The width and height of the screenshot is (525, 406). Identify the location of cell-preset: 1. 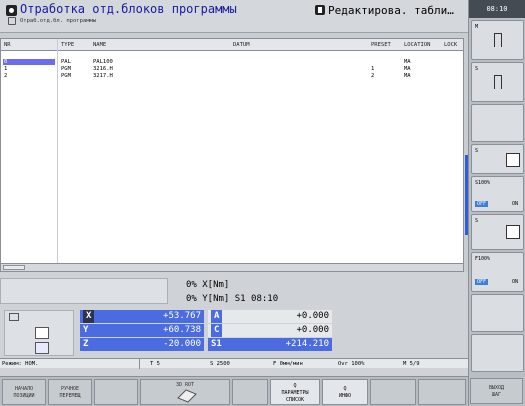
(373, 68).